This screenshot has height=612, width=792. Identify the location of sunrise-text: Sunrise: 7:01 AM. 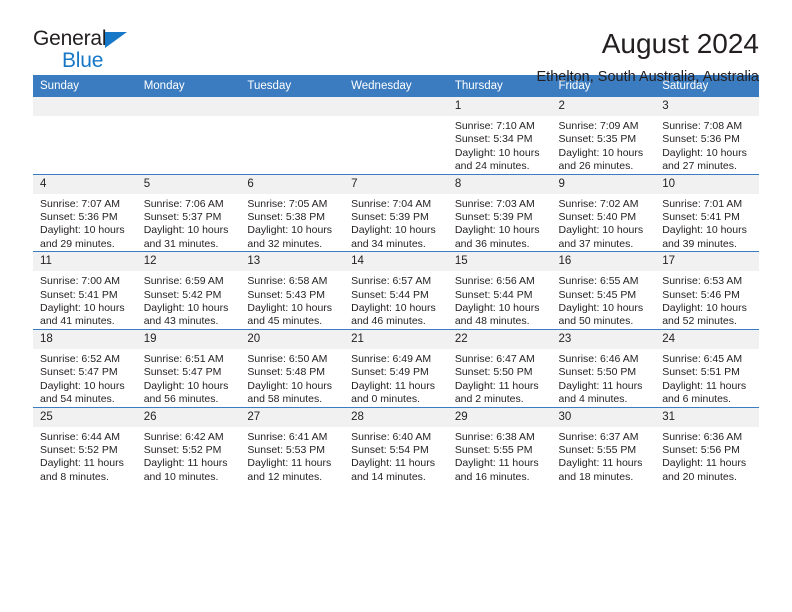
(702, 203).